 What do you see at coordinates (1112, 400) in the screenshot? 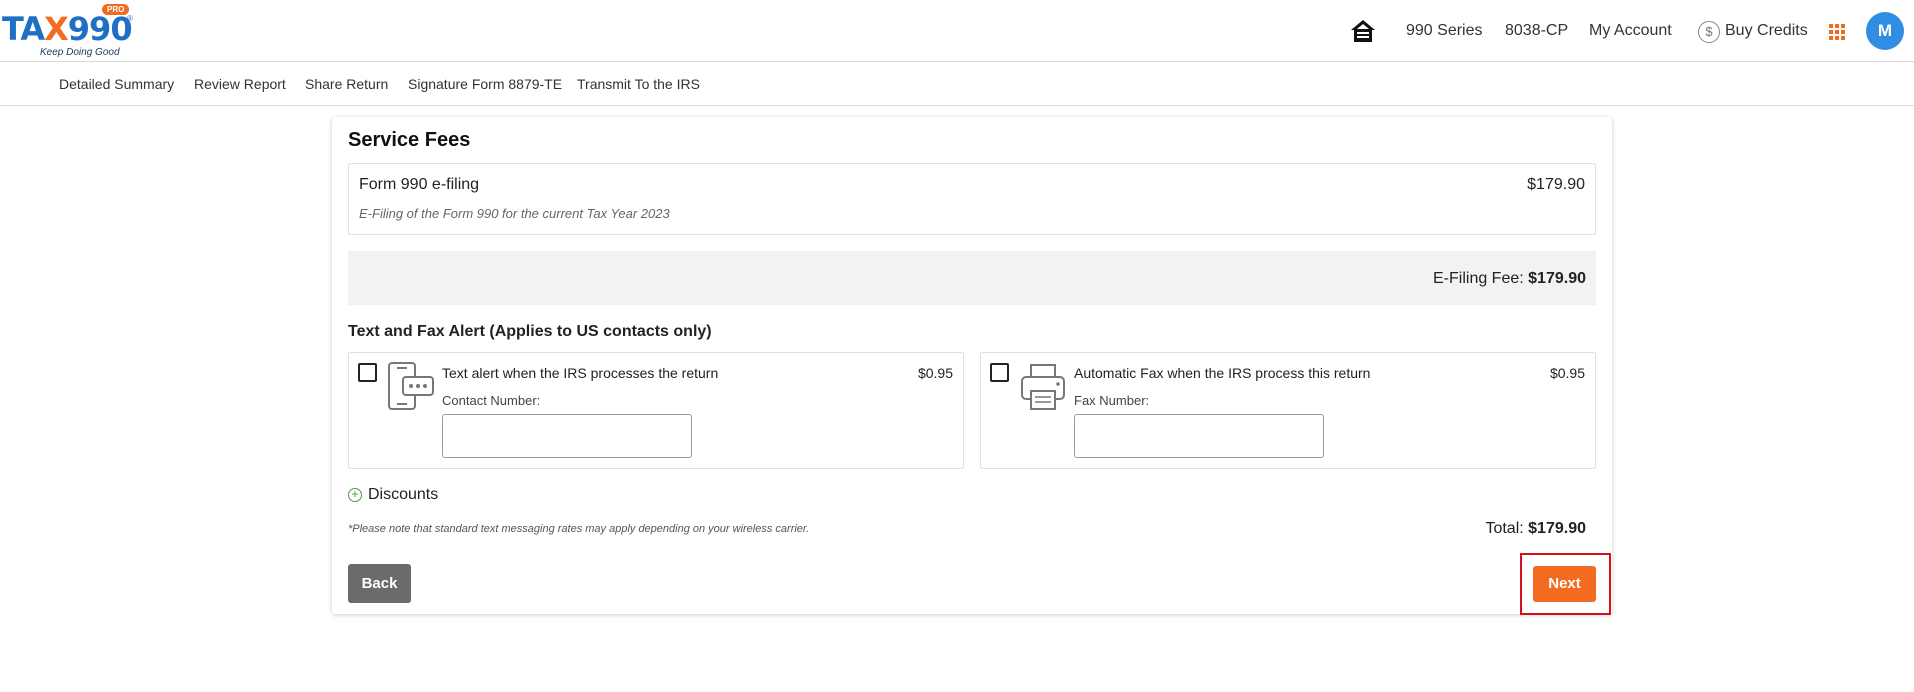
I see `fax-number-label: Fax Number:` at bounding box center [1112, 400].